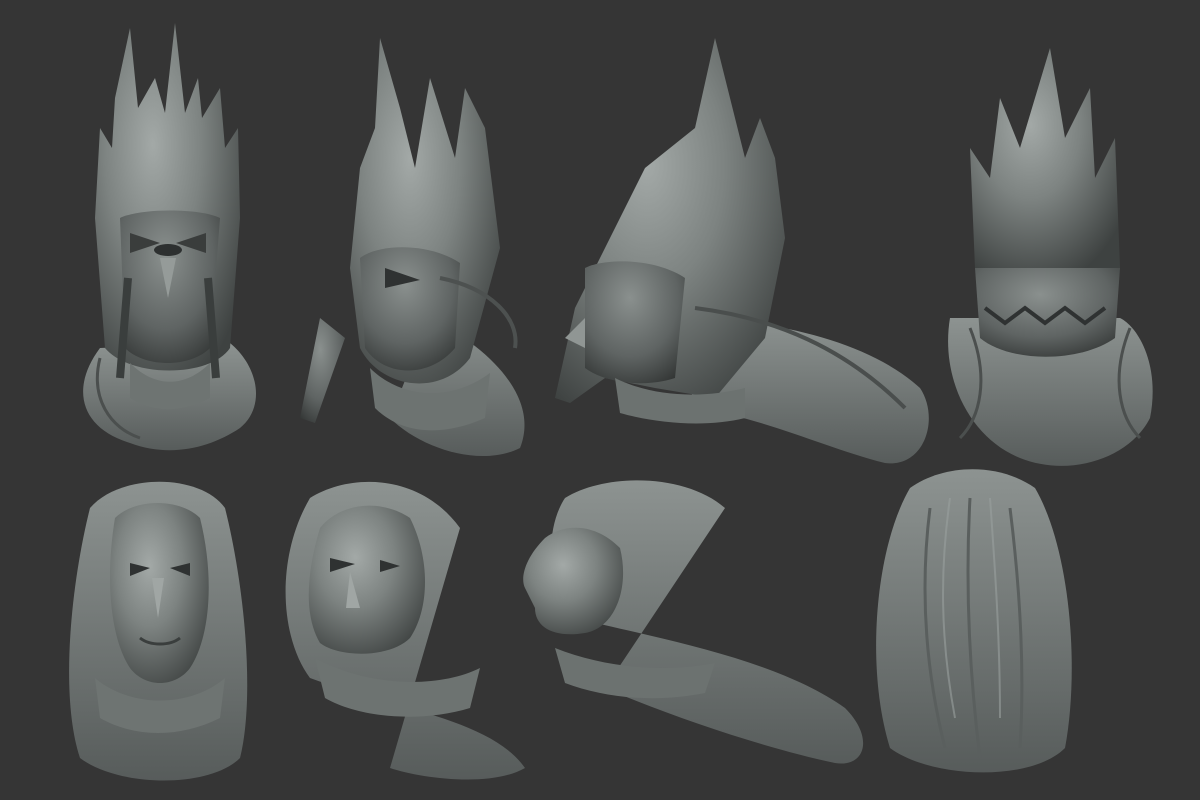 The image size is (1200, 800). Describe the element at coordinates (400, 627) in the screenshot. I see `unhelmeted-three-quarter-view` at that location.